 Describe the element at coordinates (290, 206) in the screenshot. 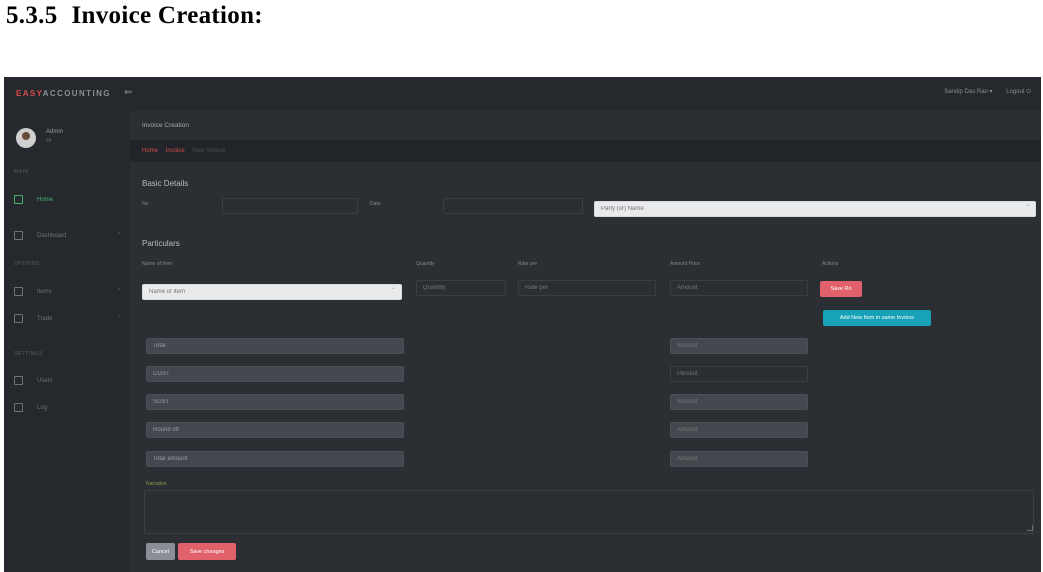

I see `invoice-no-input` at that location.